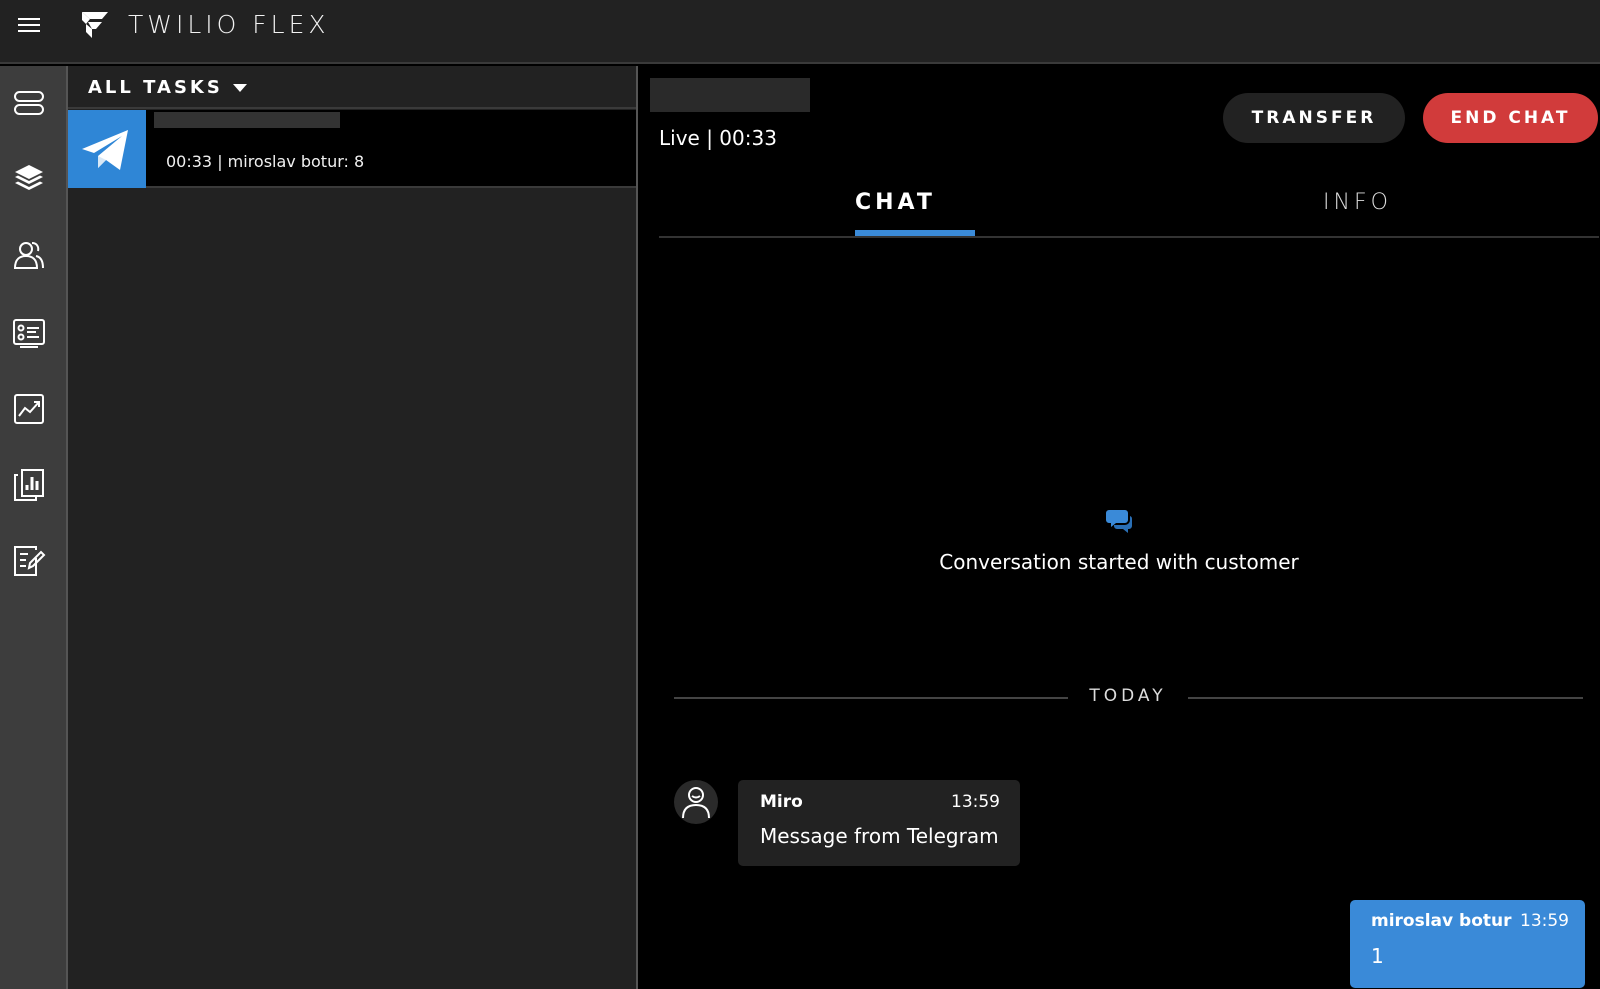 The width and height of the screenshot is (1600, 989). I want to click on layers-icon, so click(29, 179).